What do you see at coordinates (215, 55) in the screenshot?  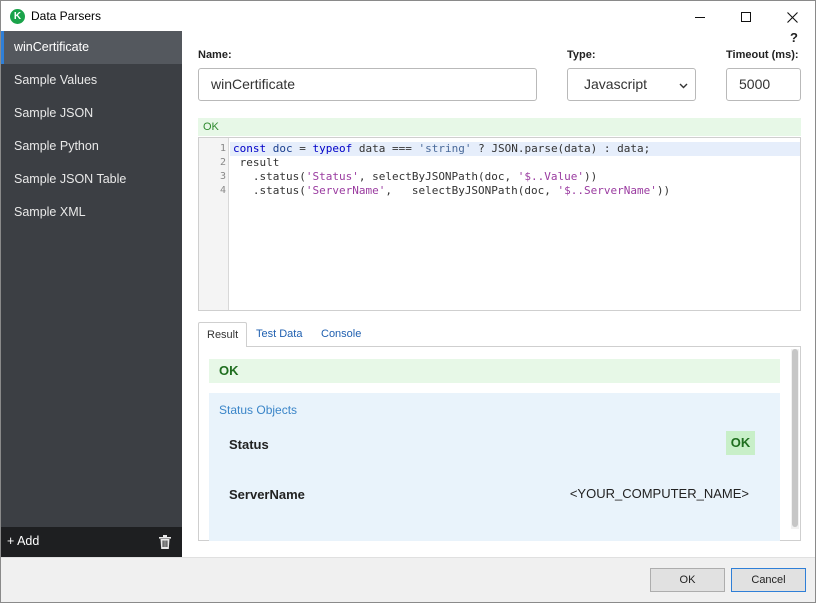 I see `name-label: Name:` at bounding box center [215, 55].